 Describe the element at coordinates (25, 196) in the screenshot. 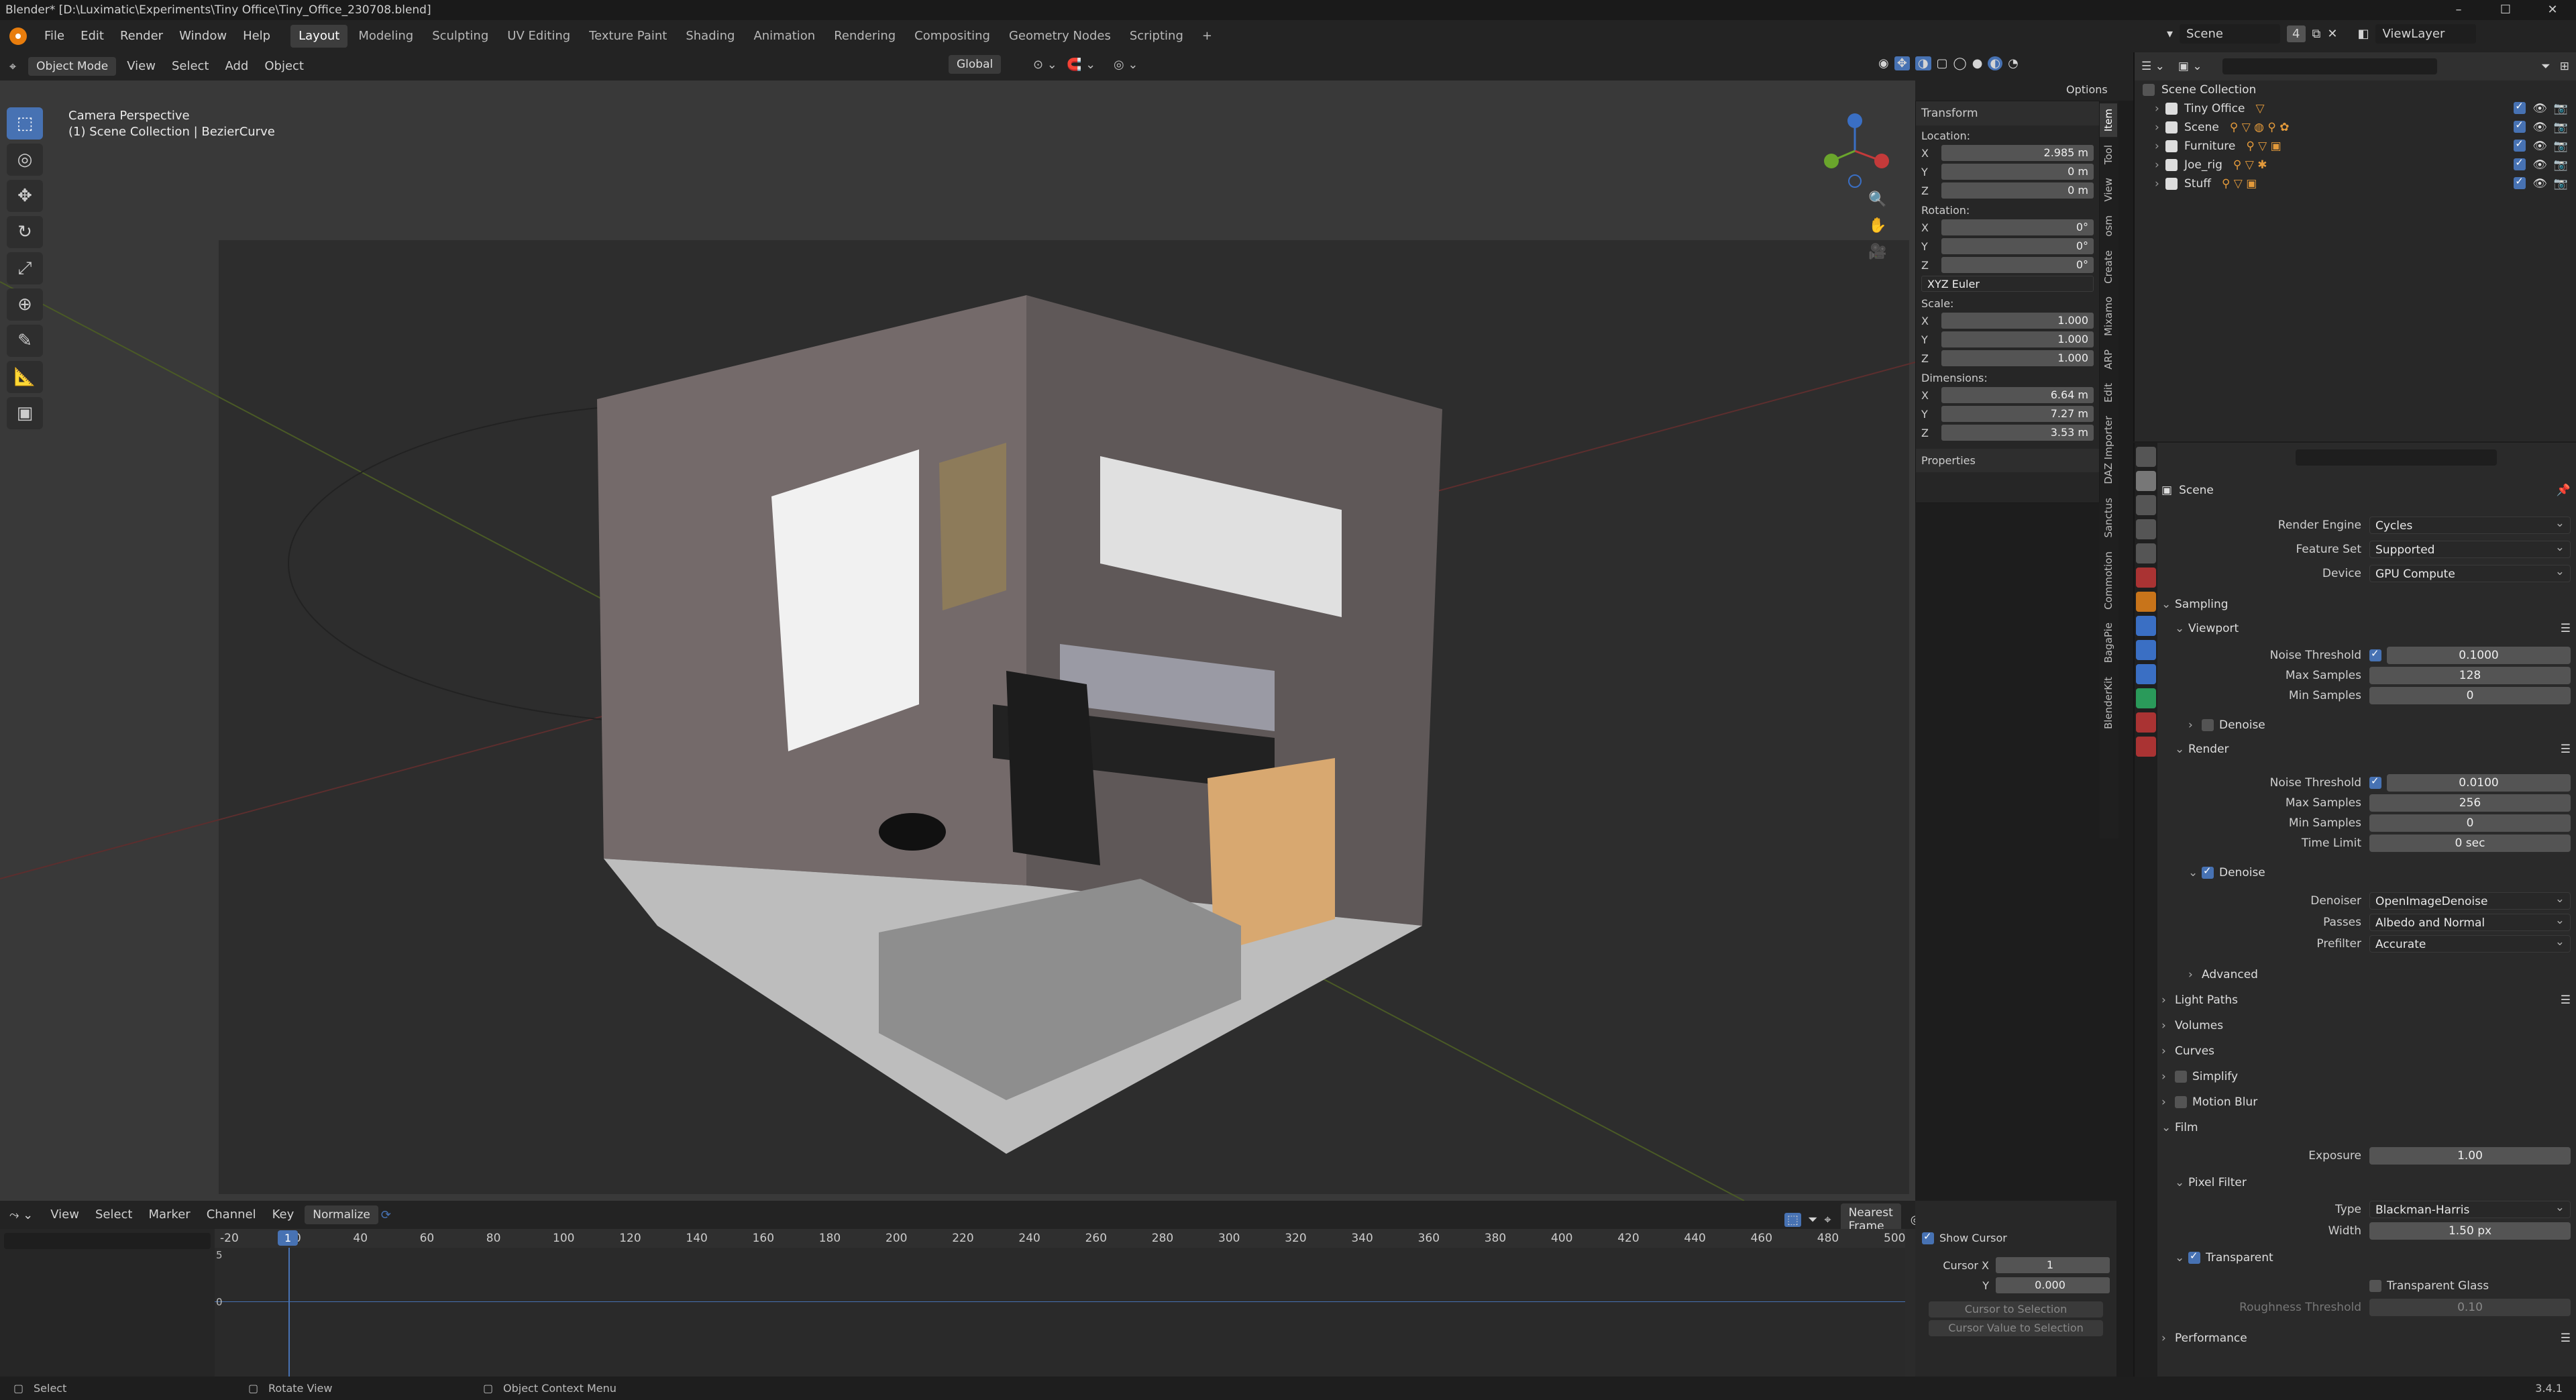

I see `move-tool-icon: ✥` at that location.